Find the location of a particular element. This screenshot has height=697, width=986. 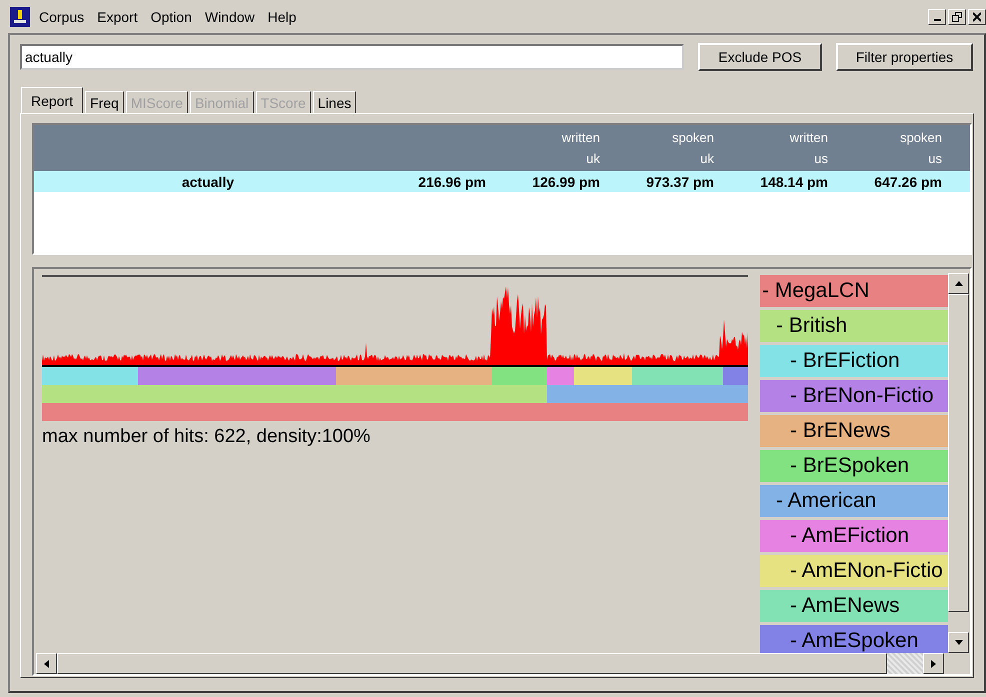

scroll-right-button is located at coordinates (933, 663).